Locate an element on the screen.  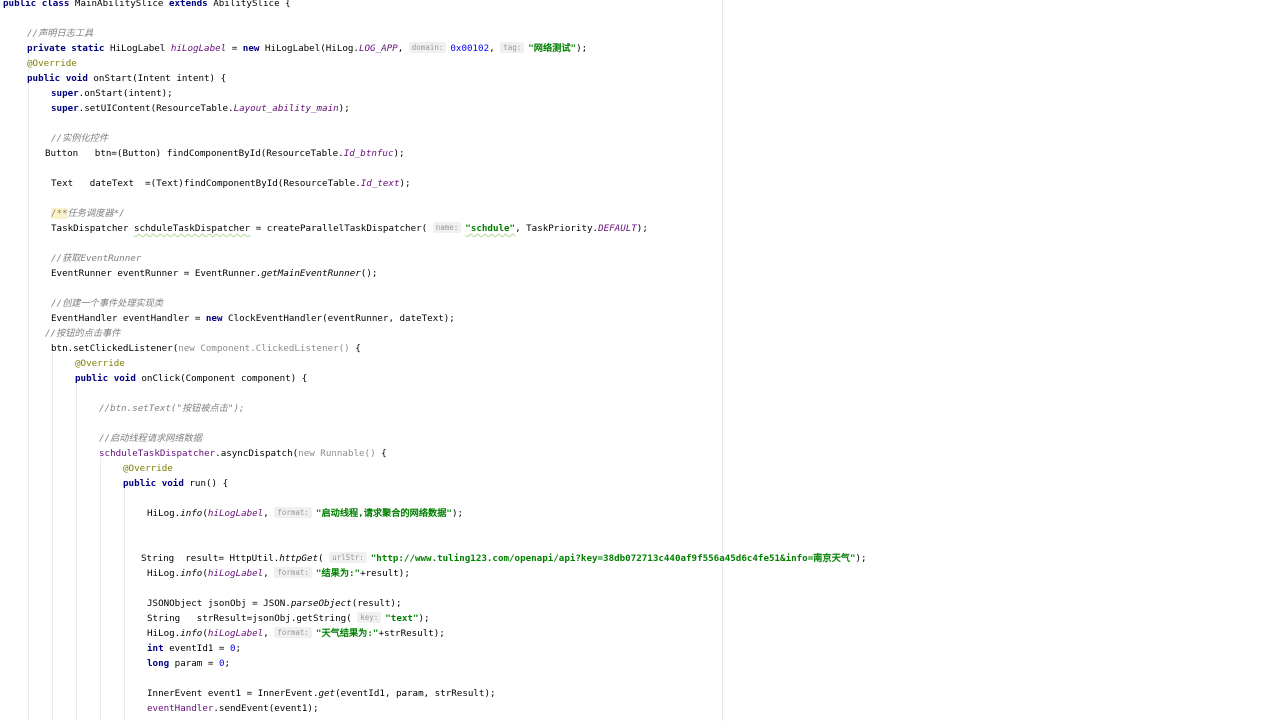
code-token: EventHandler eventHandler = is located at coordinates (128, 318).